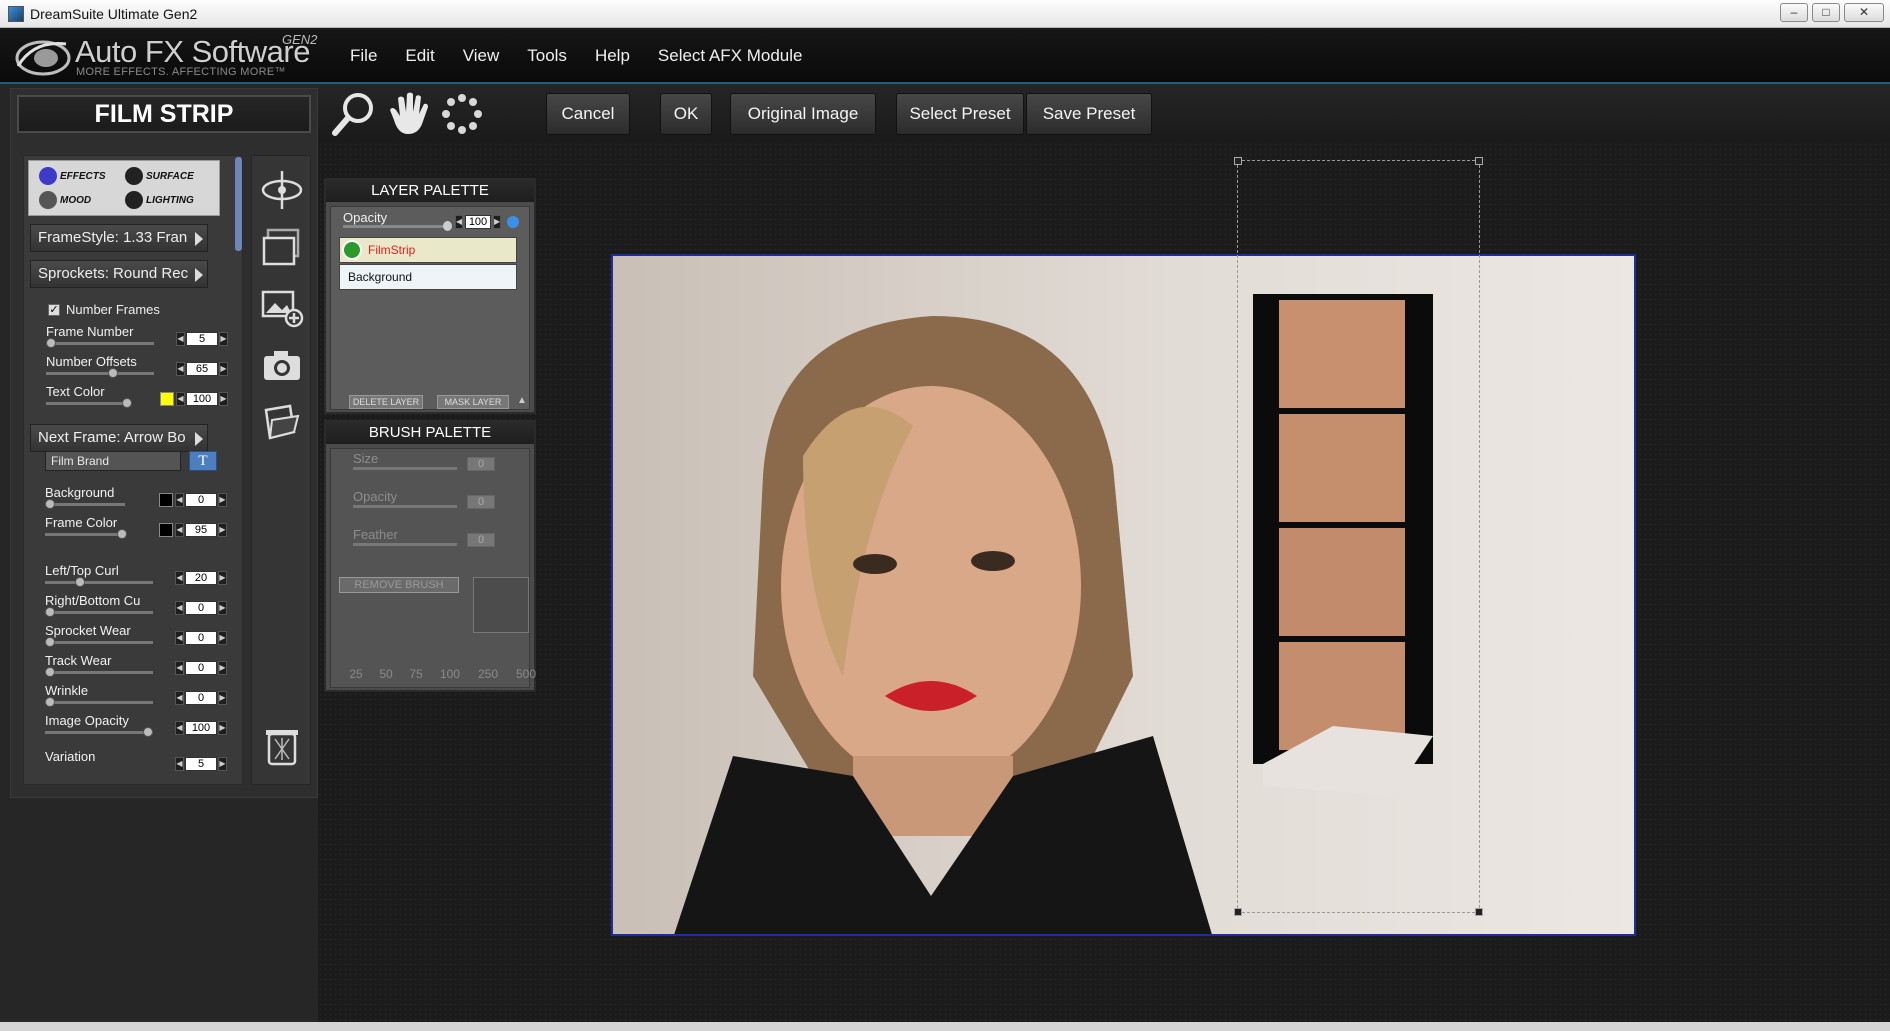  Describe the element at coordinates (282, 746) in the screenshot. I see `trash-icon` at that location.